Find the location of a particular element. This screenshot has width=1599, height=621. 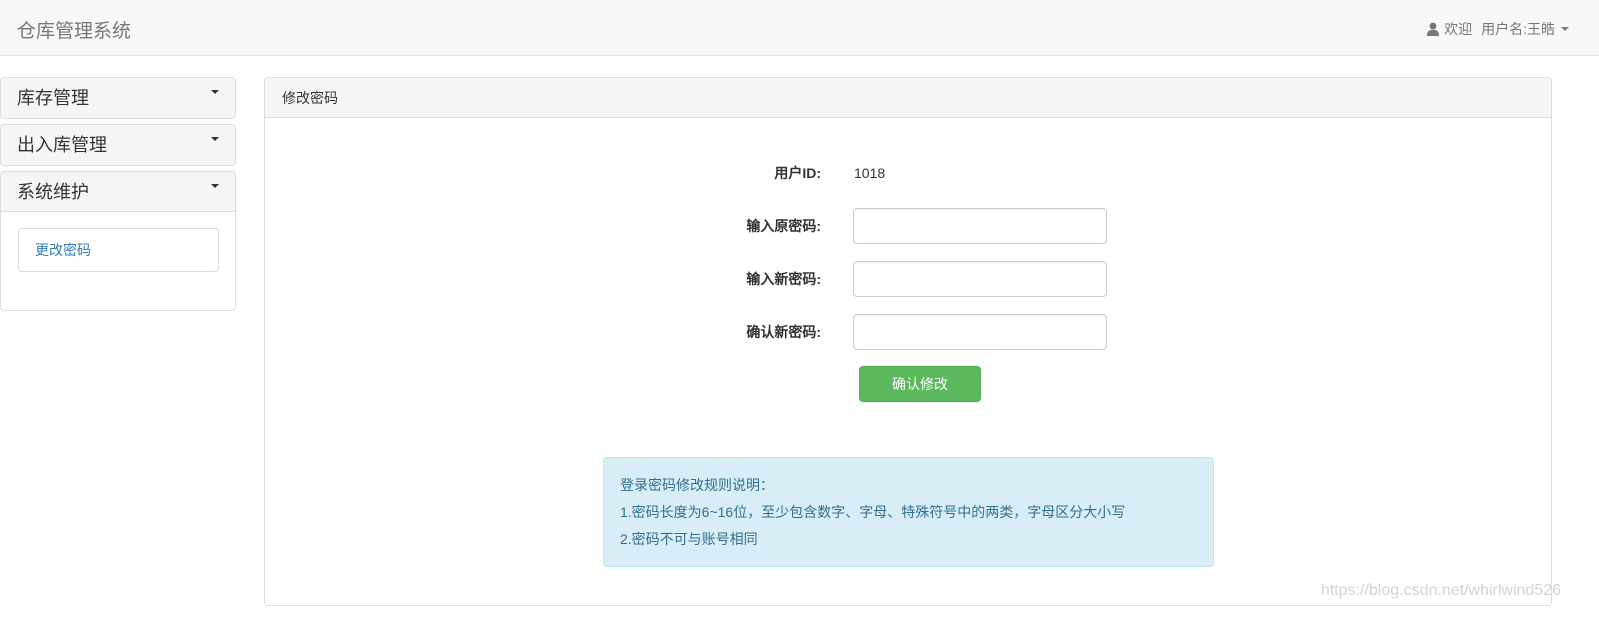

app-title: 仓库管理系统 is located at coordinates (74, 29).